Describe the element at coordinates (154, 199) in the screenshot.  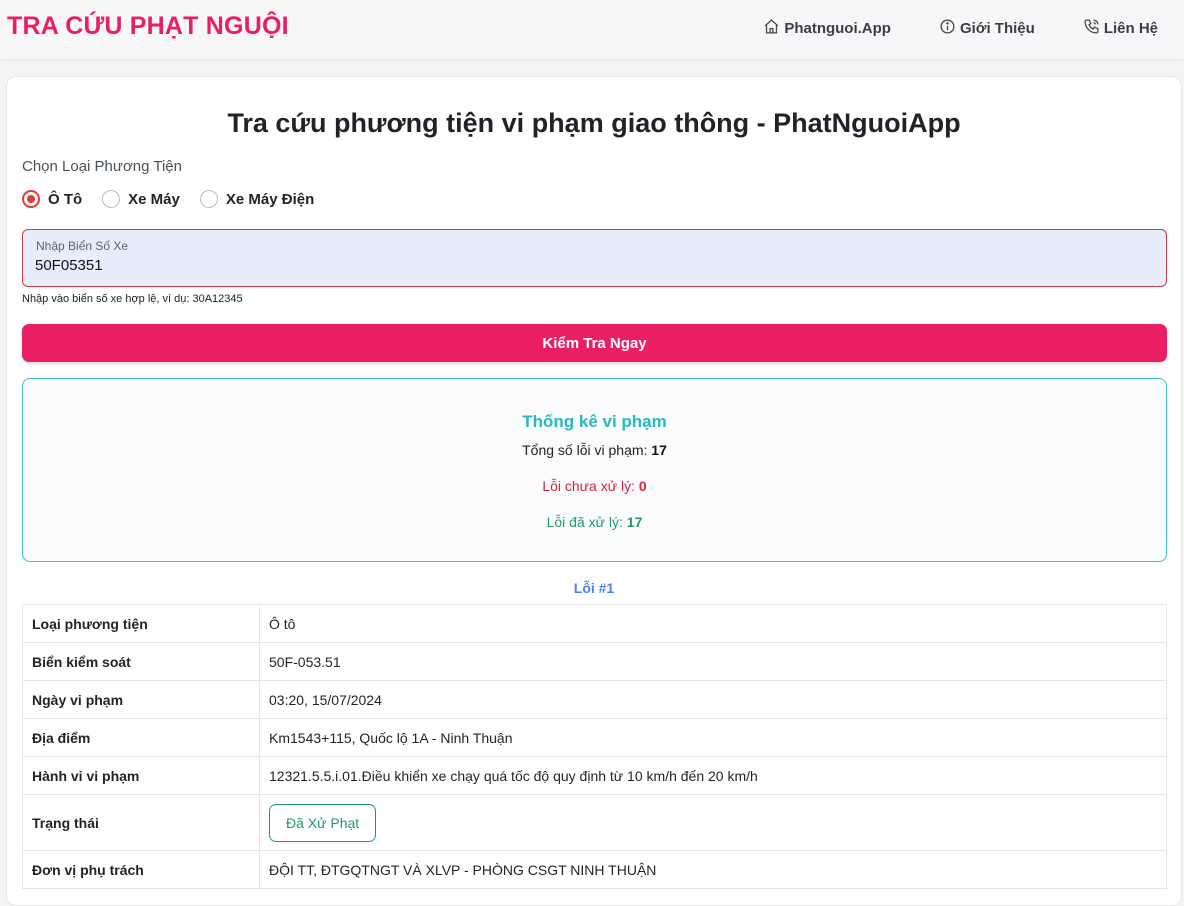
I see `radio-xe-may-label: Xe Máy` at that location.